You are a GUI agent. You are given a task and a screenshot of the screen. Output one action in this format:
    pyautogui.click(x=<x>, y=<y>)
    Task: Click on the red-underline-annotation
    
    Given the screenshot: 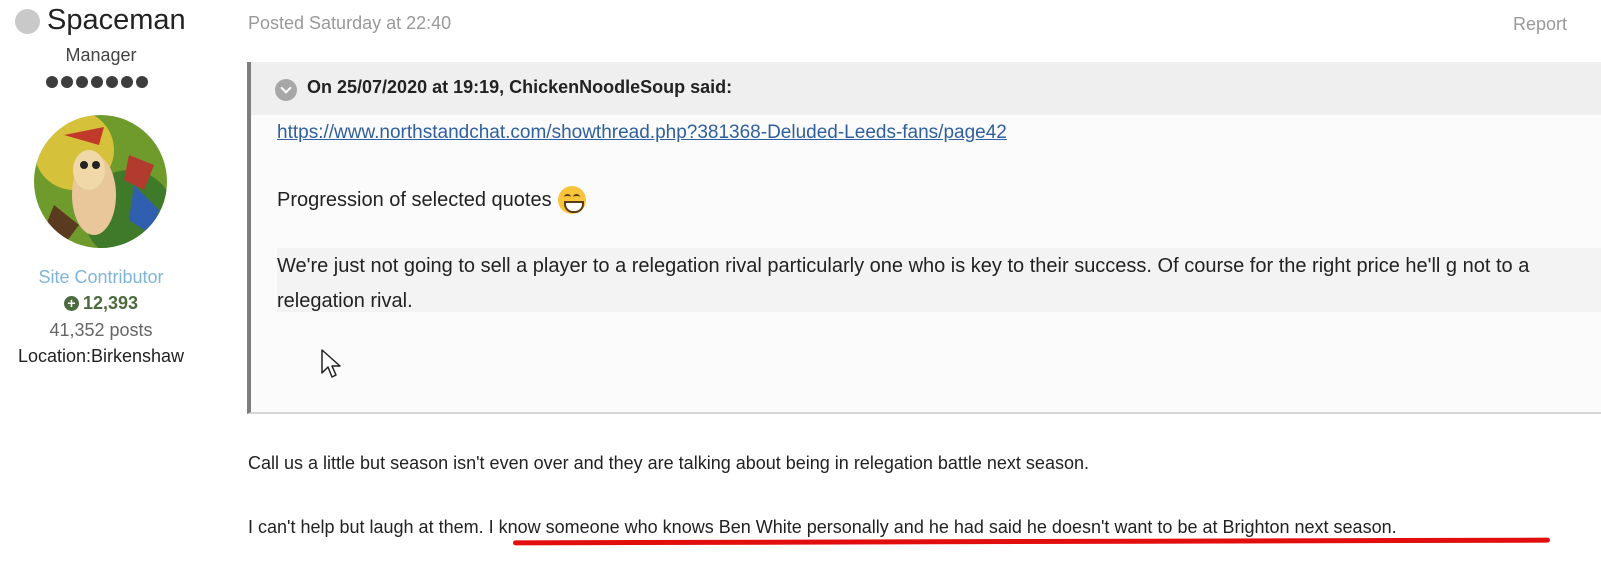 What is the action you would take?
    pyautogui.click(x=1031, y=541)
    